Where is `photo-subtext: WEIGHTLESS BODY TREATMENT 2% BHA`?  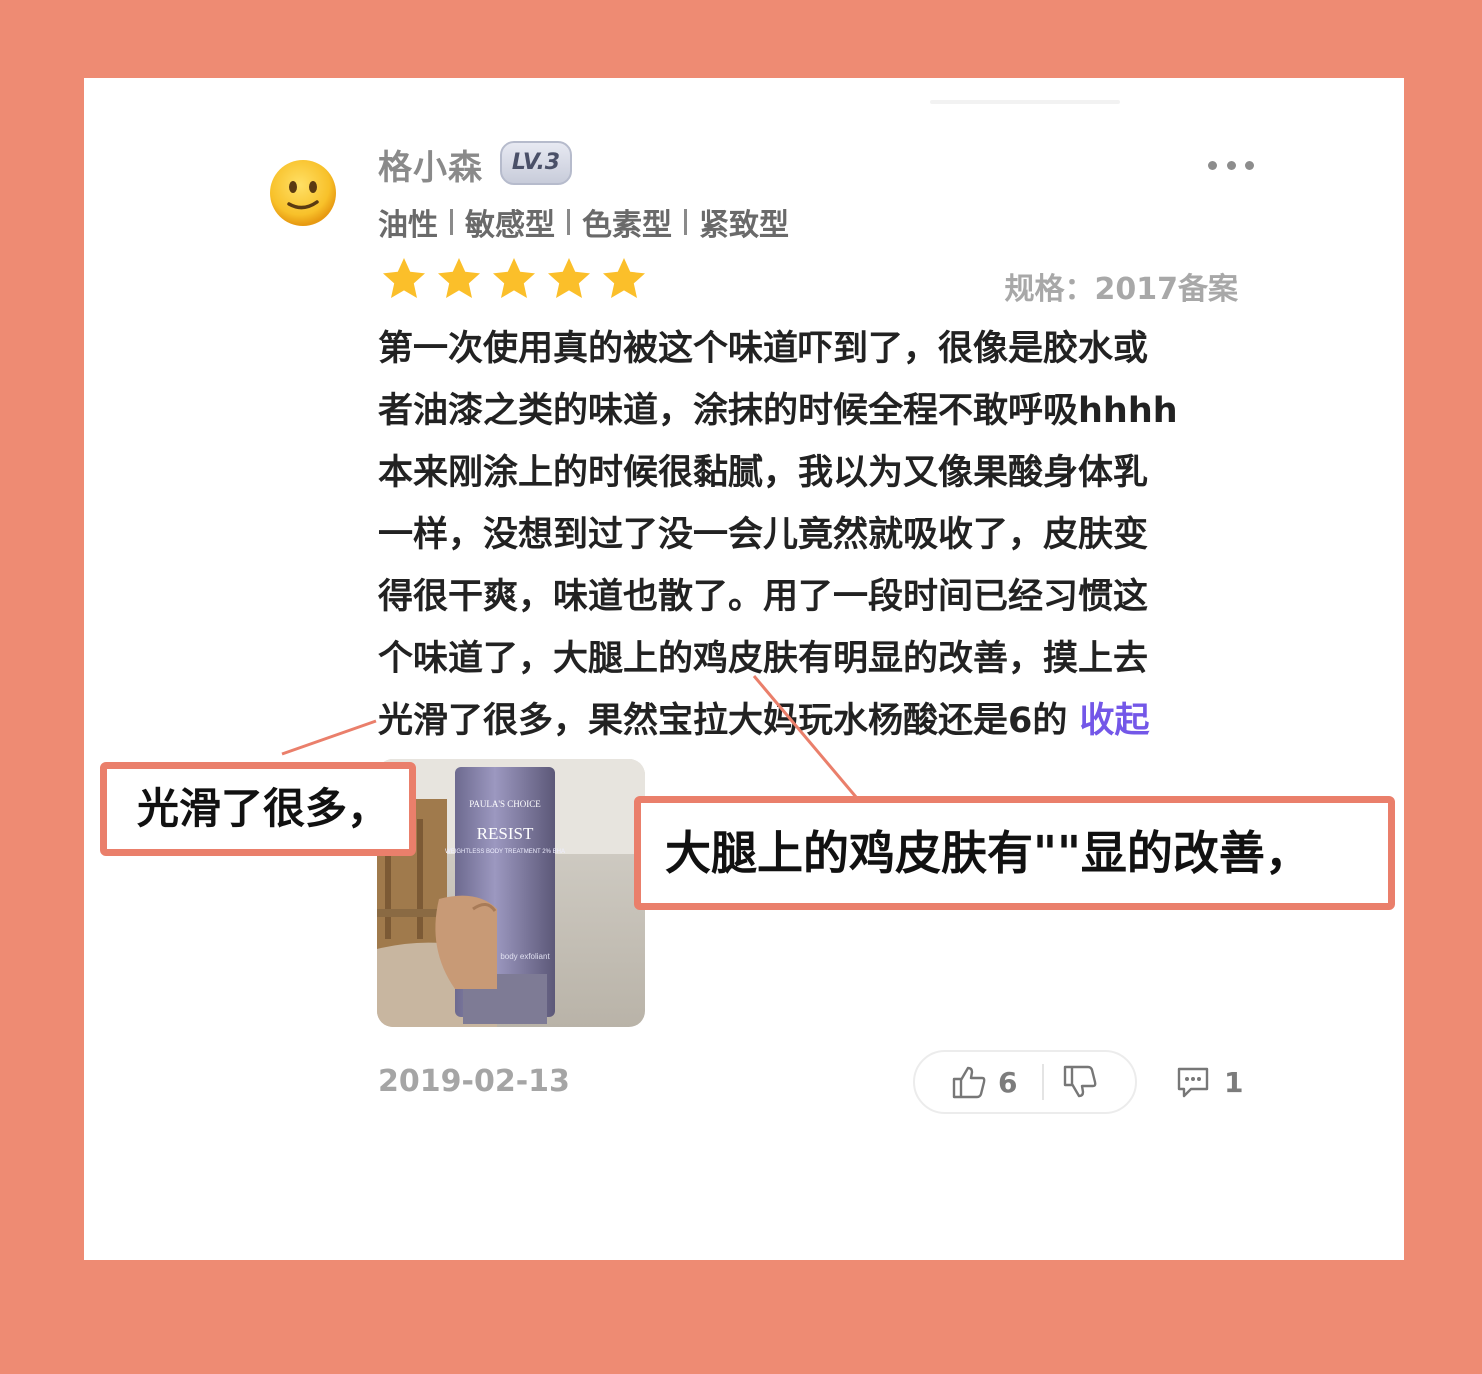 photo-subtext: WEIGHTLESS BODY TREATMENT 2% BHA is located at coordinates (505, 852).